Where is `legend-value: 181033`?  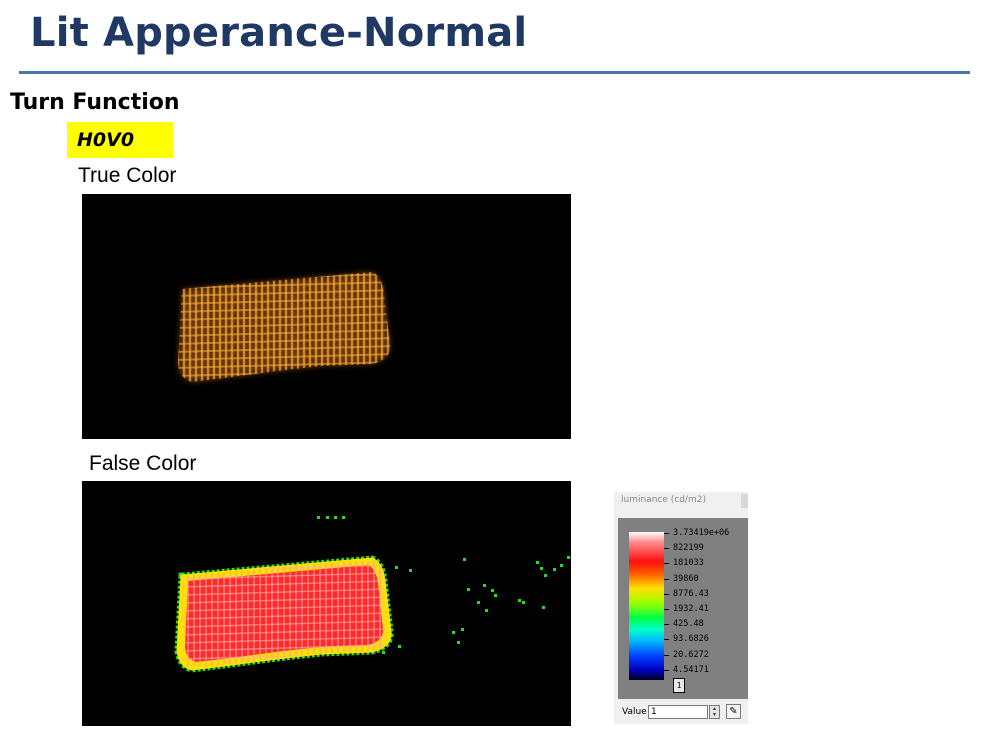 legend-value: 181033 is located at coordinates (688, 563).